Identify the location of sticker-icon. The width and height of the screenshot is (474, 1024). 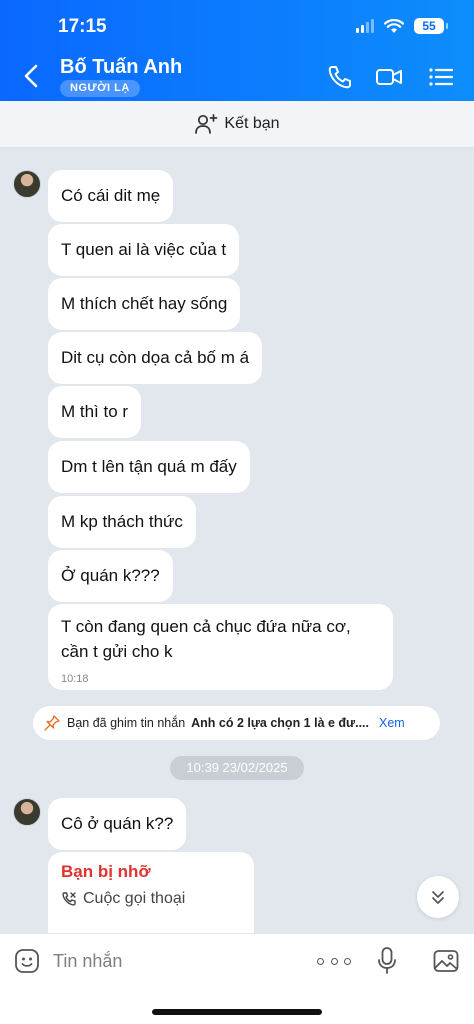
(27, 961).